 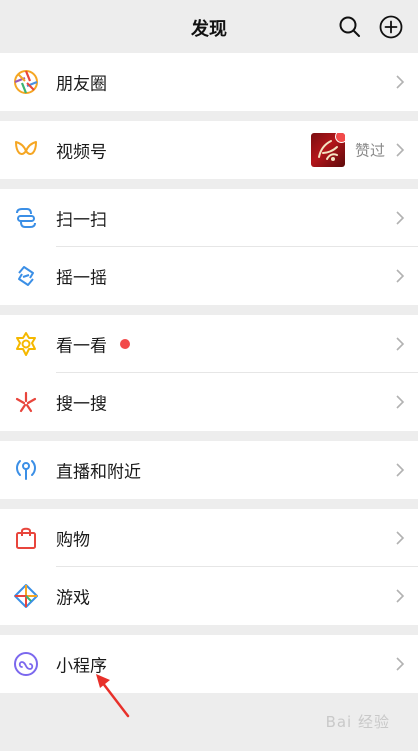 I want to click on plus-circle-icon, so click(x=391, y=27).